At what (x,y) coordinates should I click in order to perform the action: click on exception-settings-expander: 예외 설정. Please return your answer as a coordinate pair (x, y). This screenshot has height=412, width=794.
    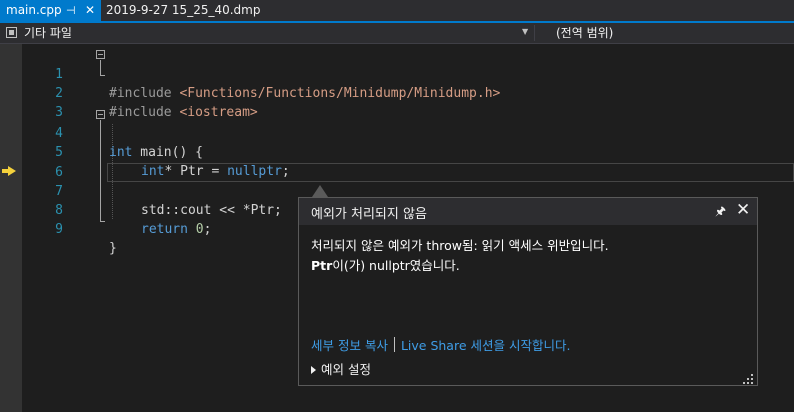
    Looking at the image, I should click on (341, 368).